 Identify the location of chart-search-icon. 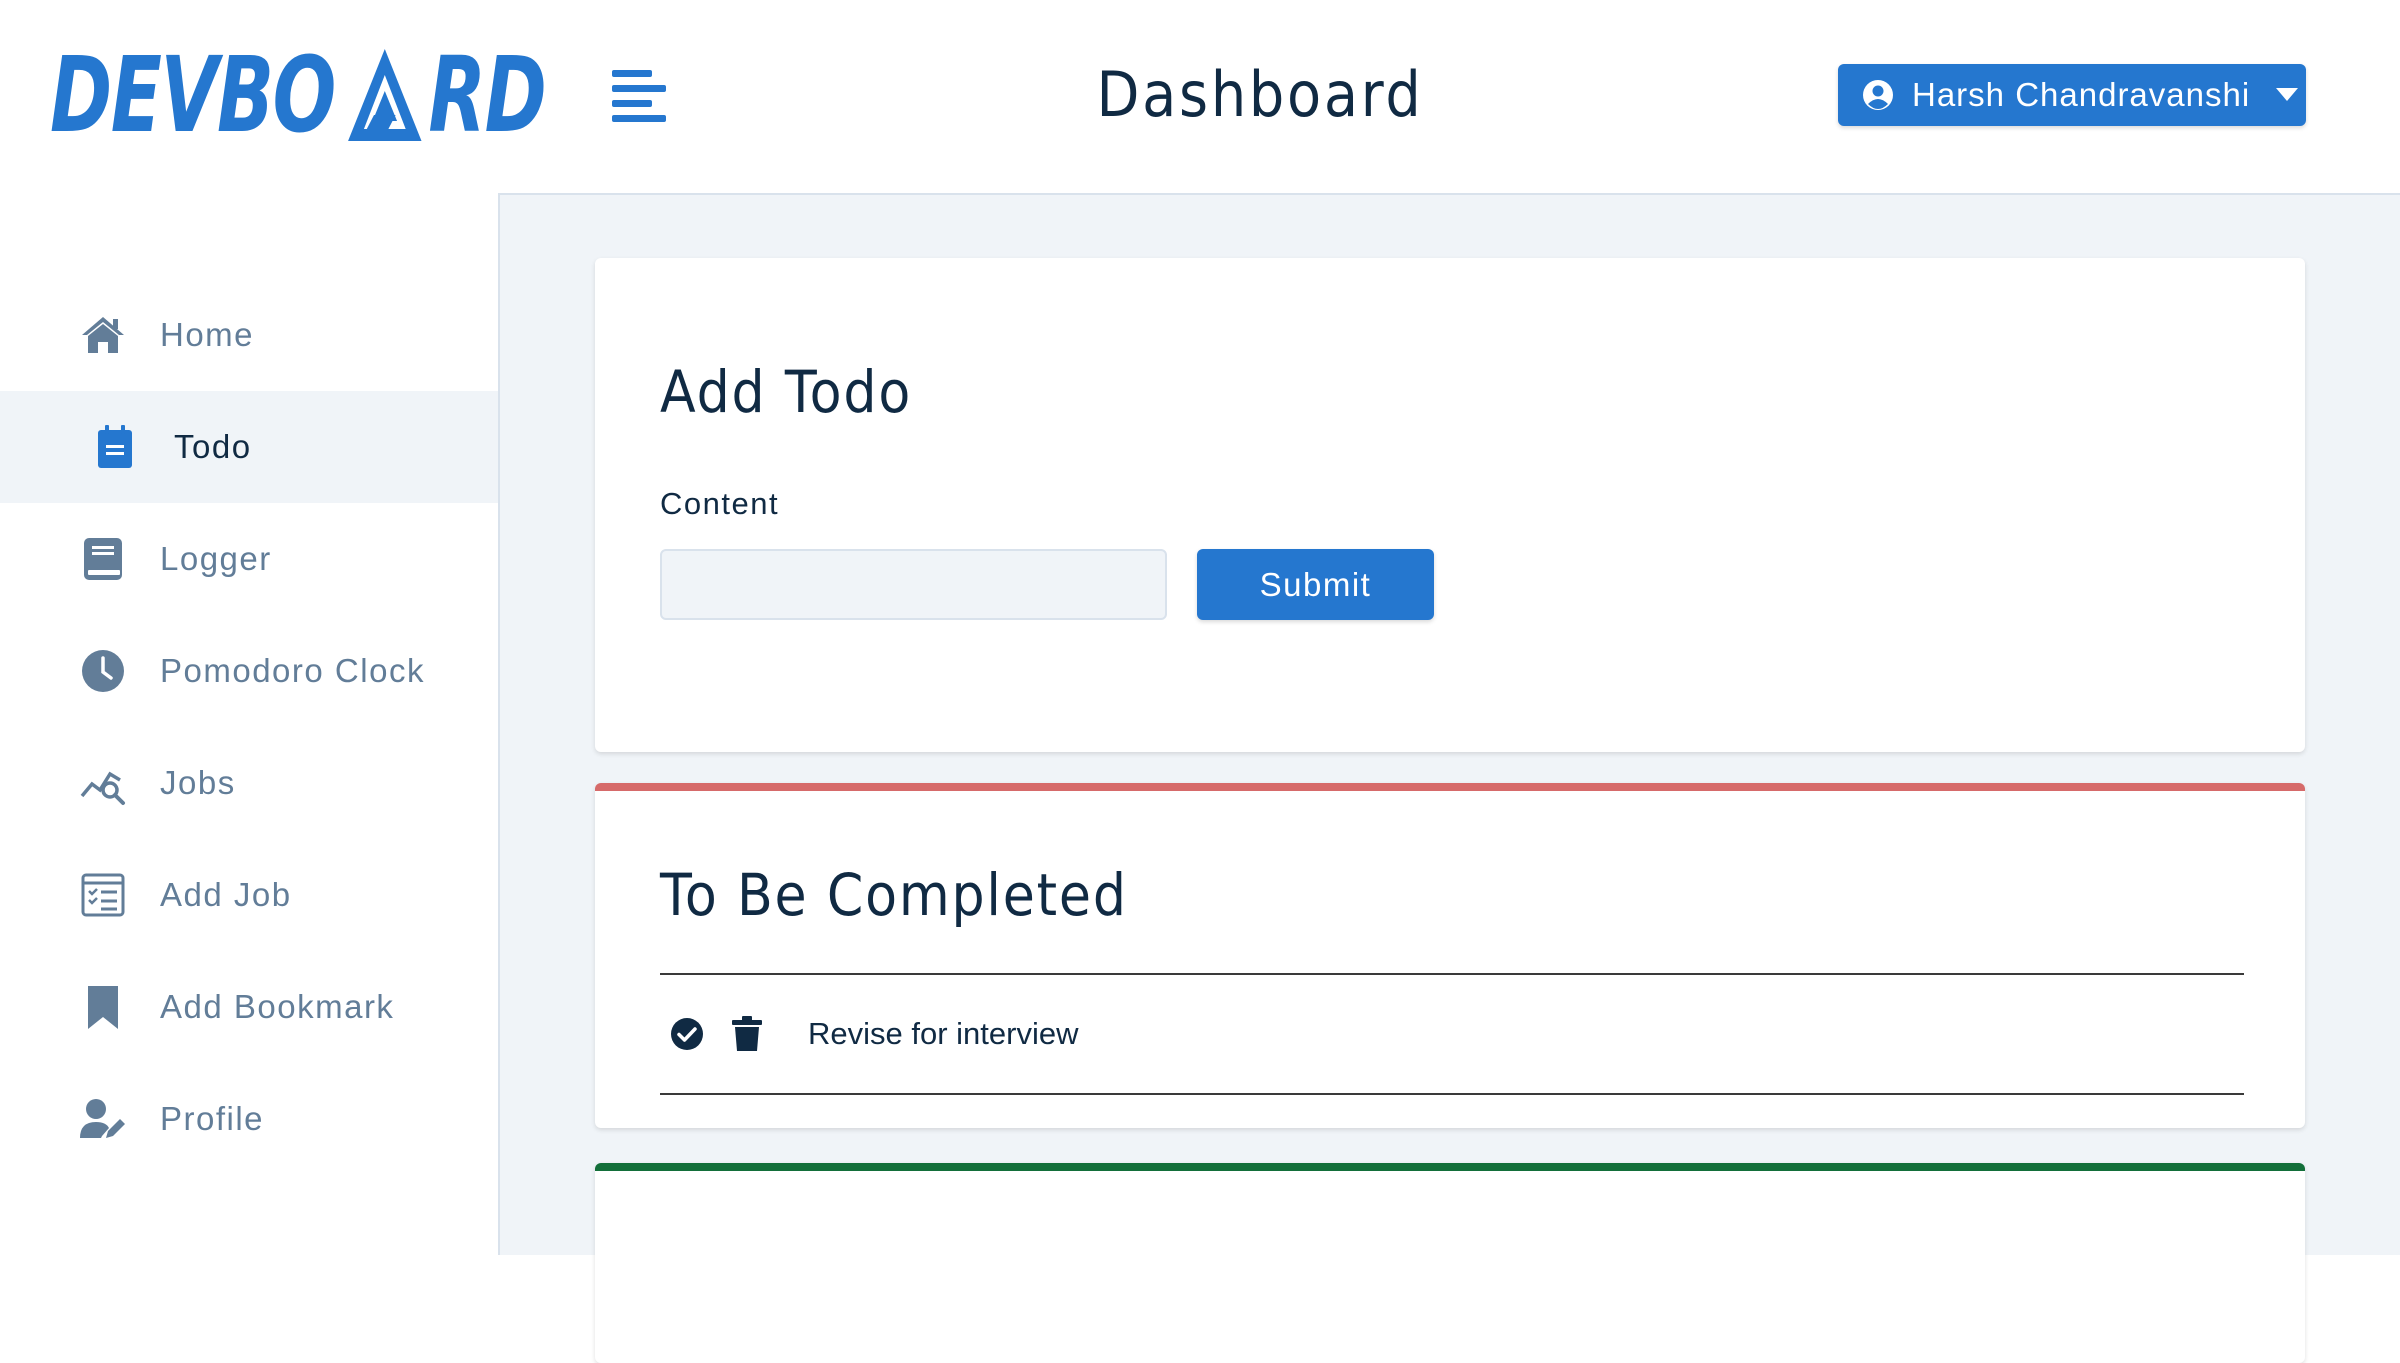
(102, 788).